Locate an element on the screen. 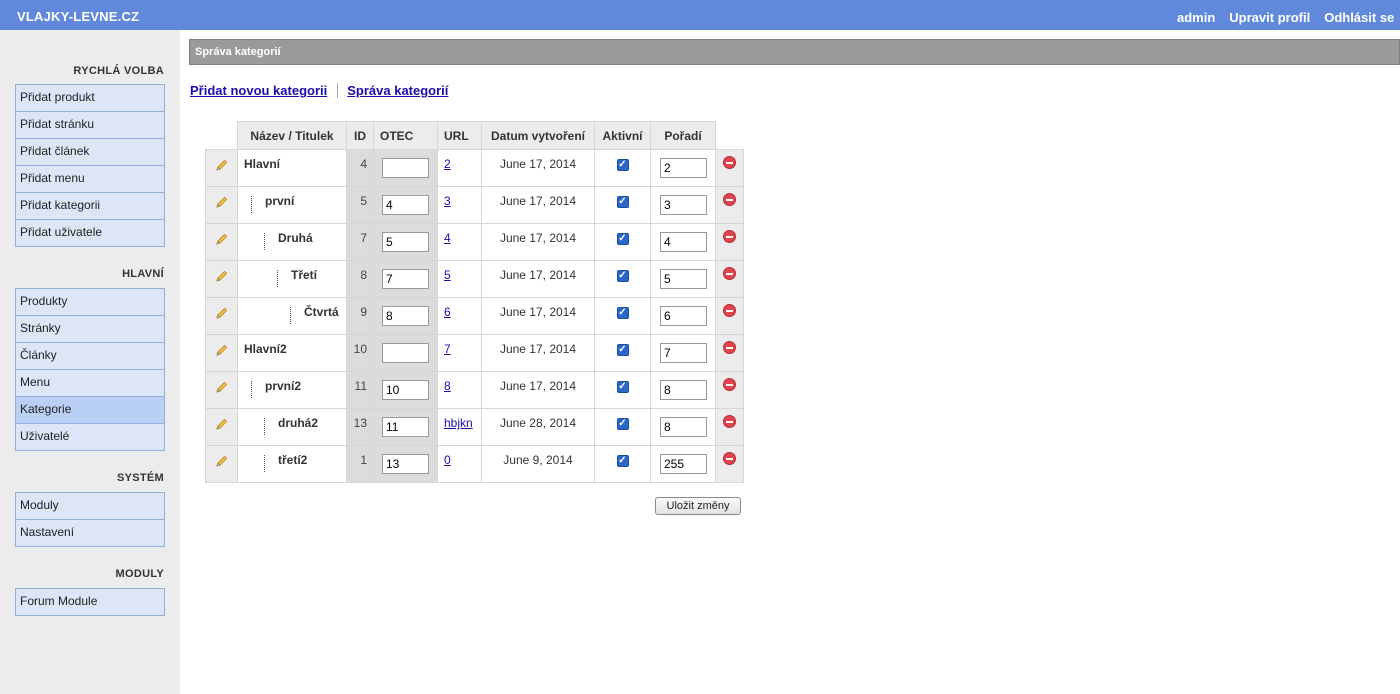  url-link: hbjkn is located at coordinates (459, 419).